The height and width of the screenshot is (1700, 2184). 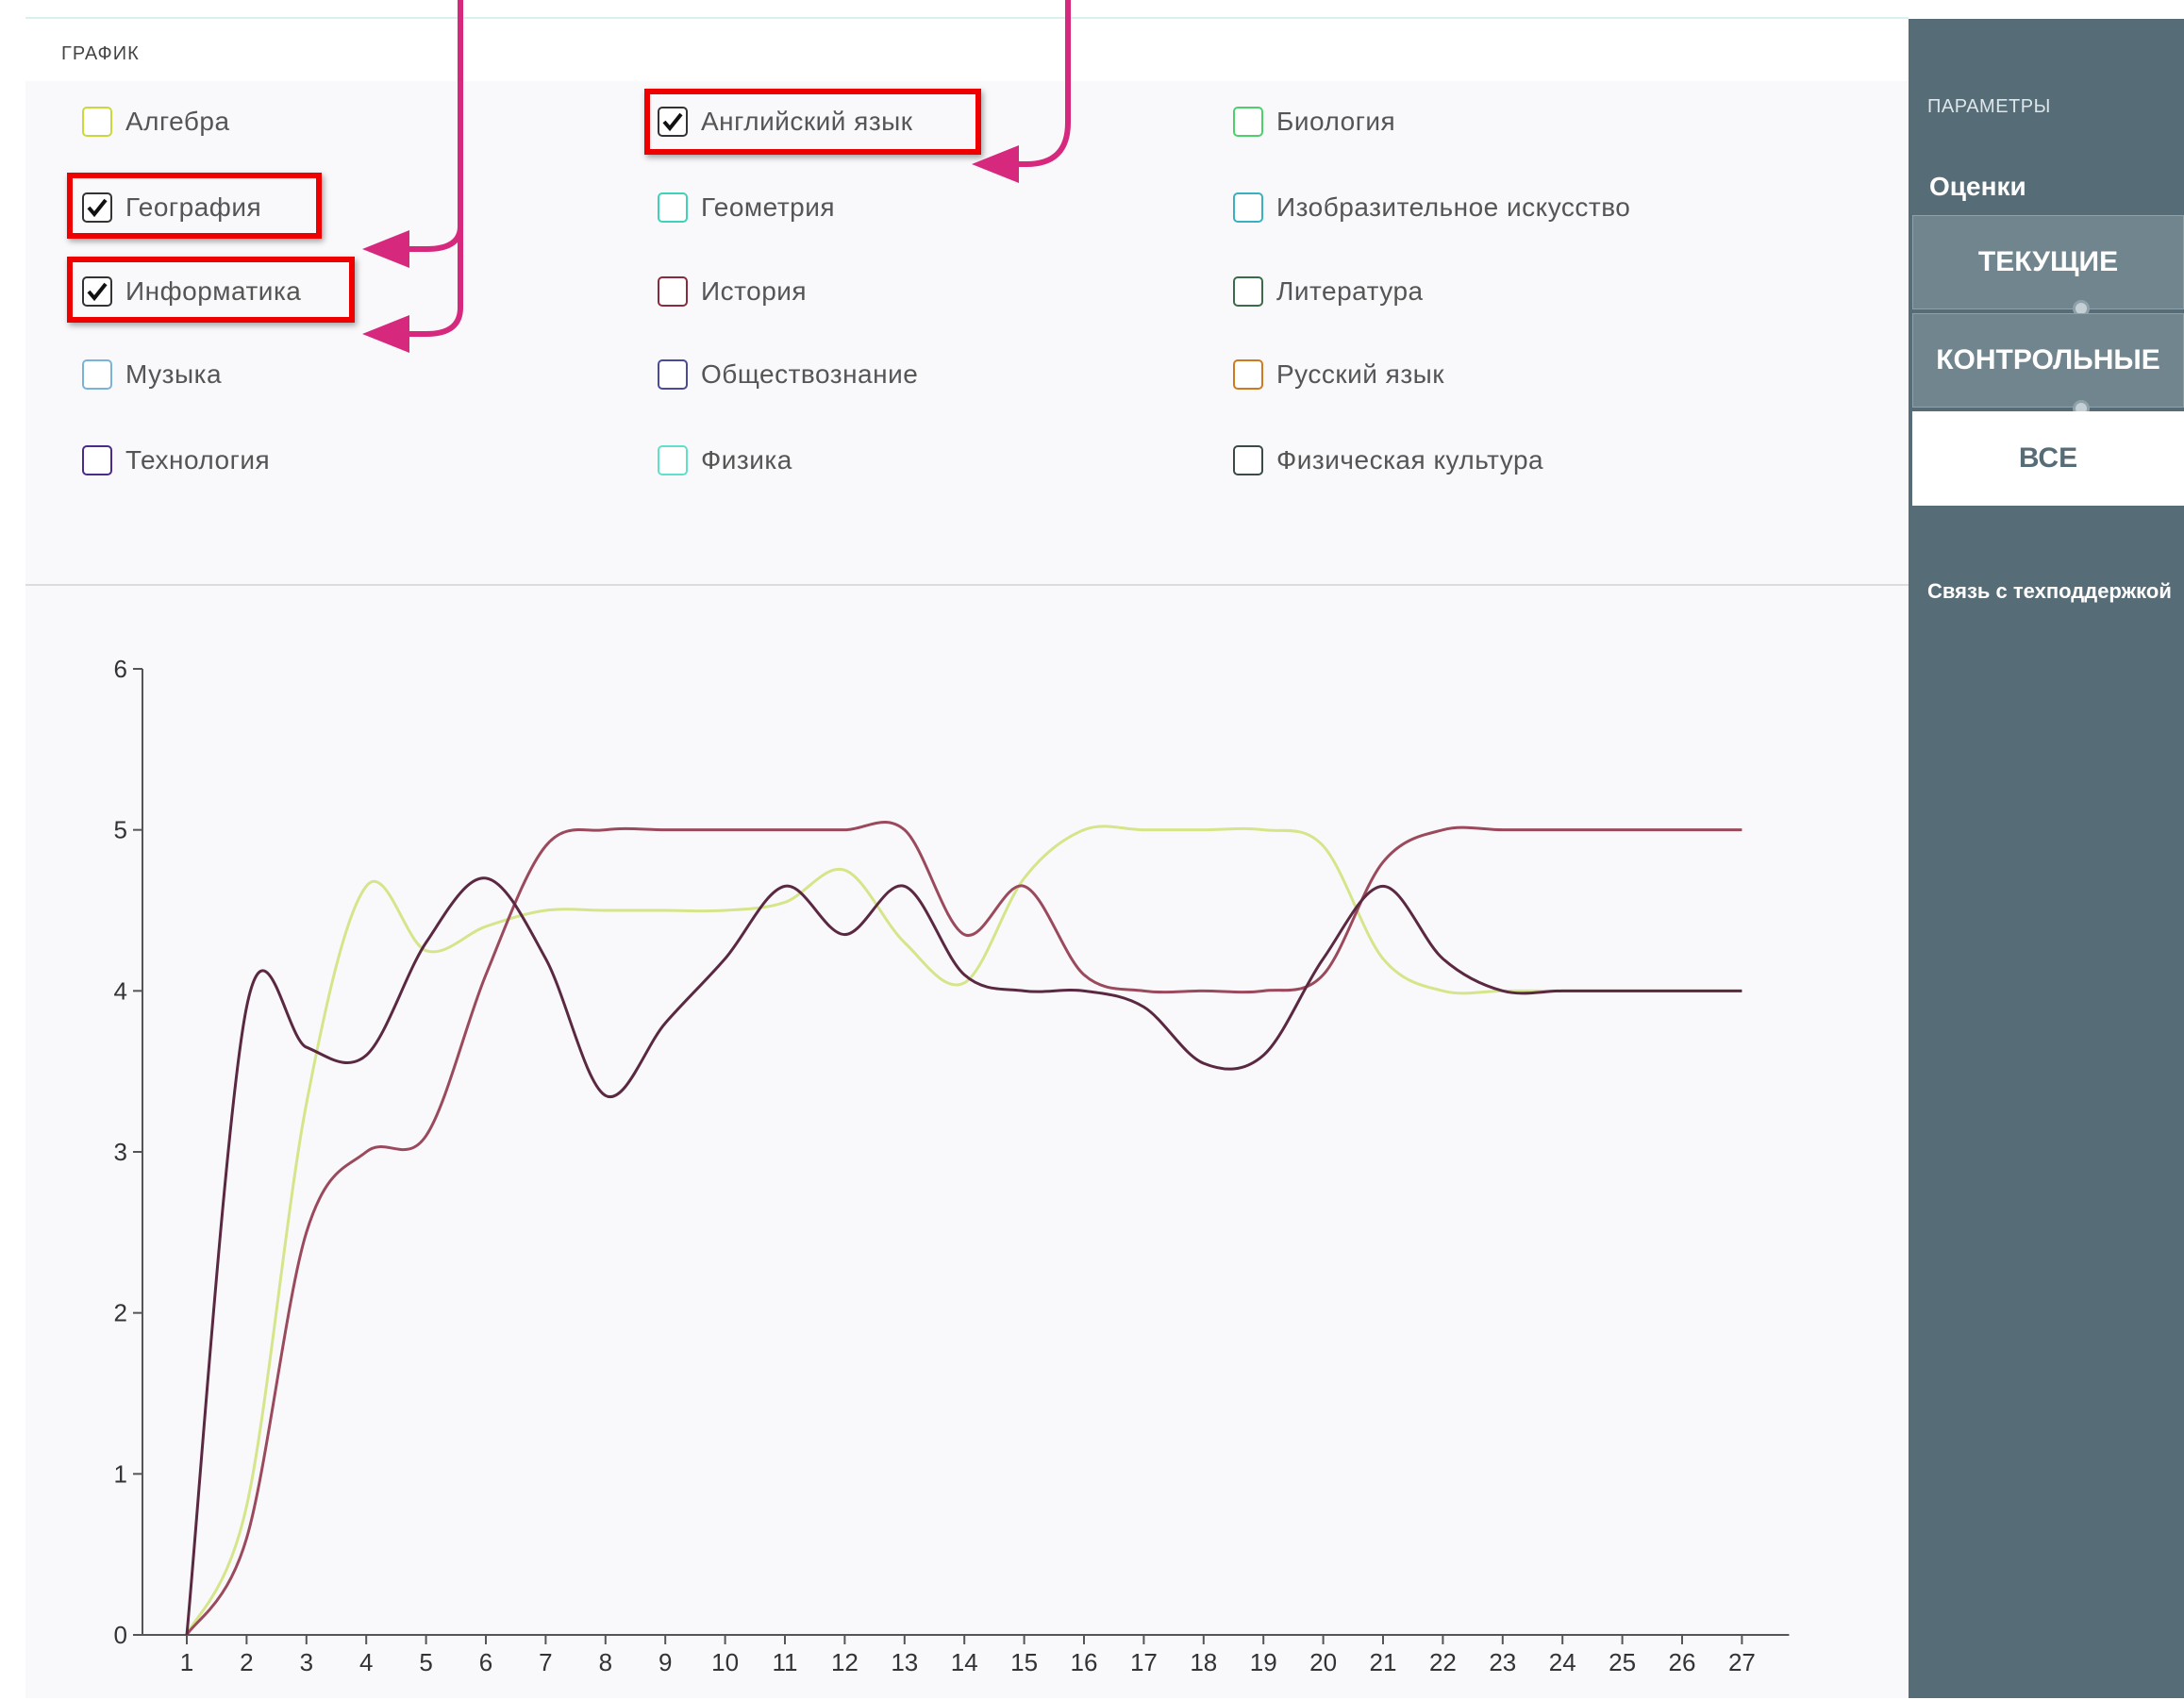 What do you see at coordinates (186, 1662) in the screenshot?
I see `x-tick-label: 1` at bounding box center [186, 1662].